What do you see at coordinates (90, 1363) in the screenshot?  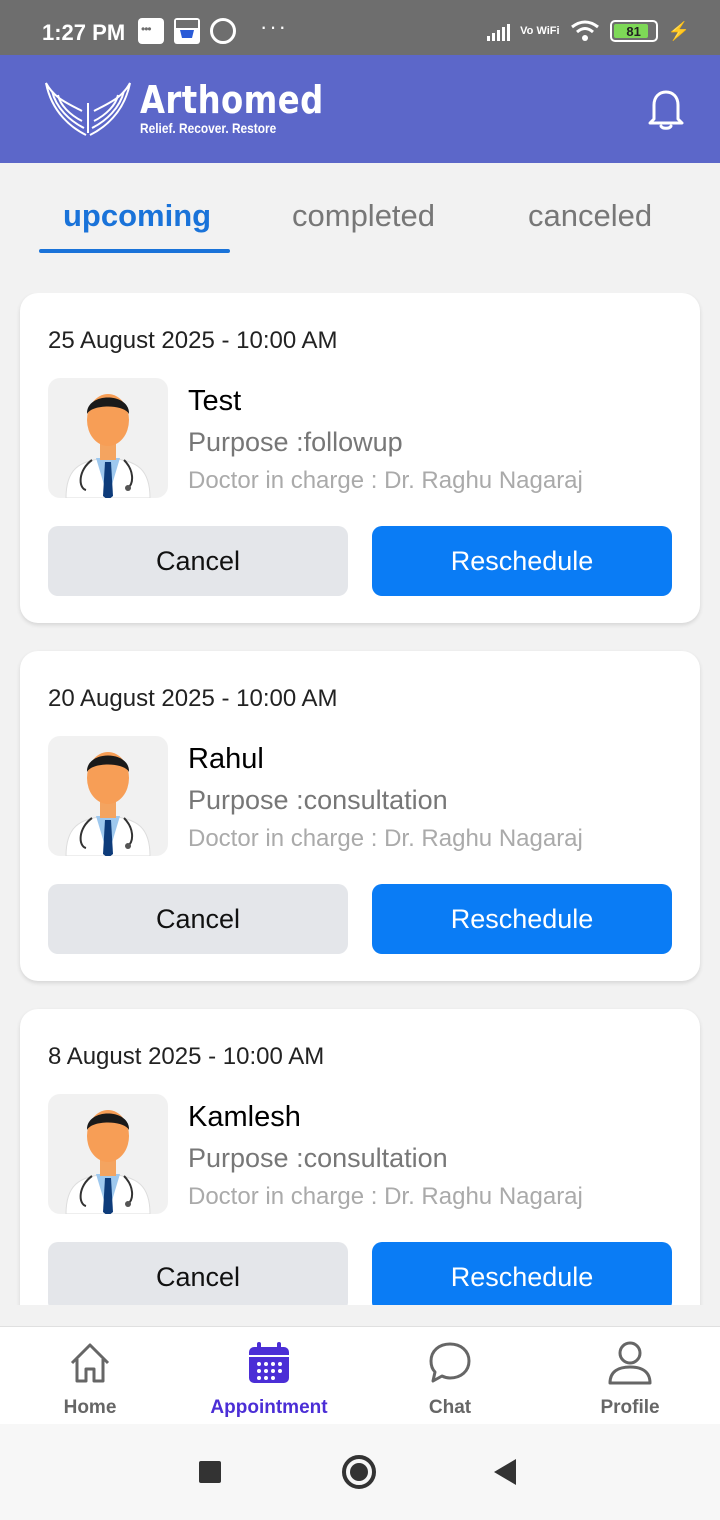 I see `home-icon` at bounding box center [90, 1363].